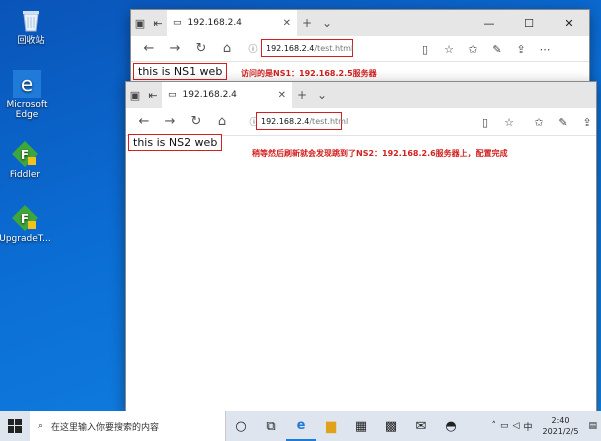  Describe the element at coordinates (504, 426) in the screenshot. I see `network-icon: ▭` at that location.